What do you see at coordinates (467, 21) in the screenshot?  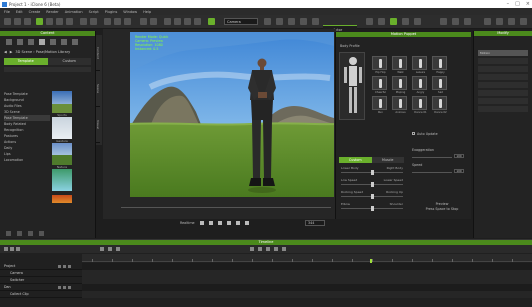 I see `info-icon` at bounding box center [467, 21].